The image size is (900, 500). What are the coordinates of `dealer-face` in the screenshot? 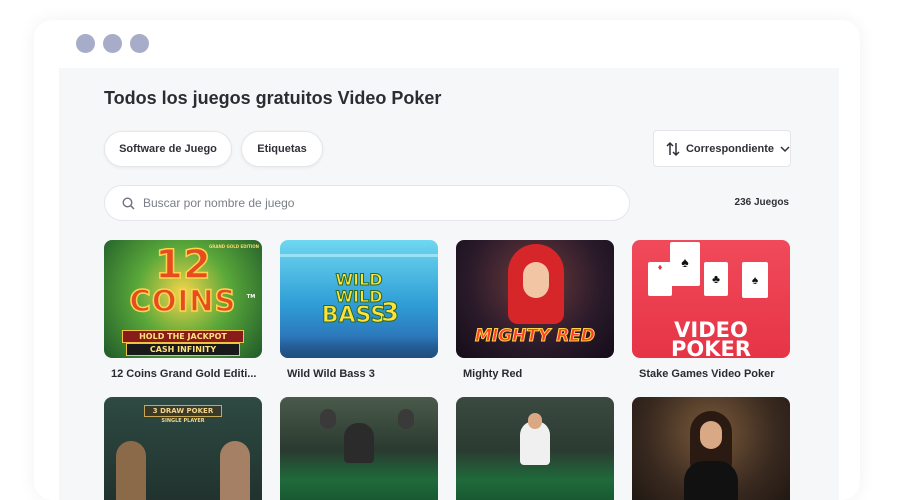 It's located at (711, 435).